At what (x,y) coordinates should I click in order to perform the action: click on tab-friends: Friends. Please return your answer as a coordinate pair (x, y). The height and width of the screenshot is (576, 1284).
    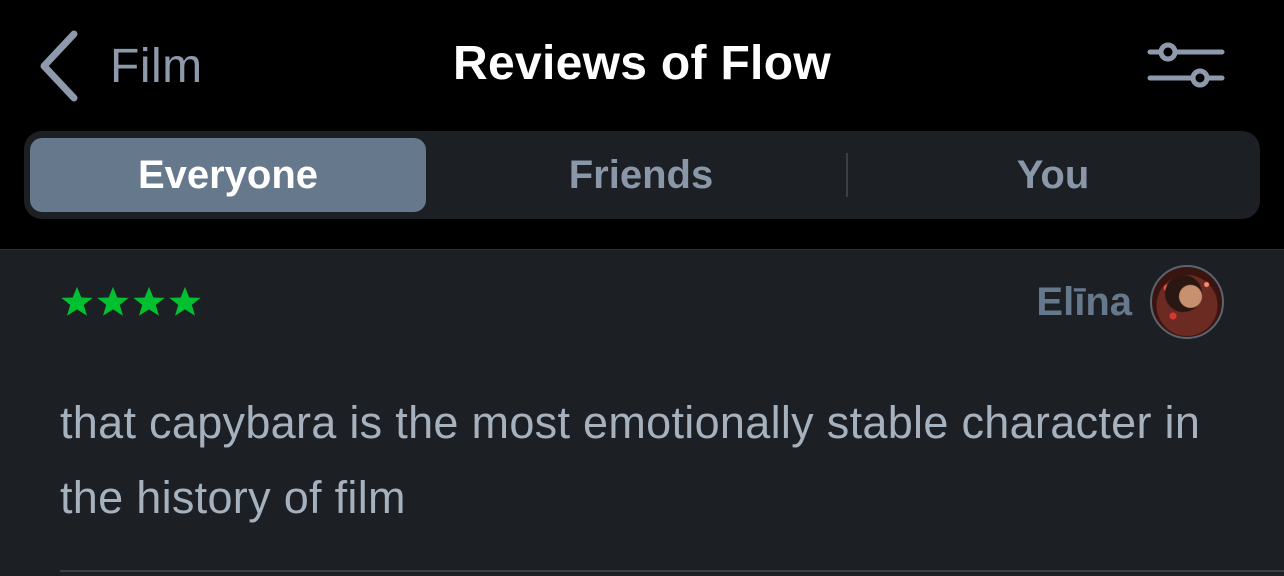
    Looking at the image, I should click on (641, 175).